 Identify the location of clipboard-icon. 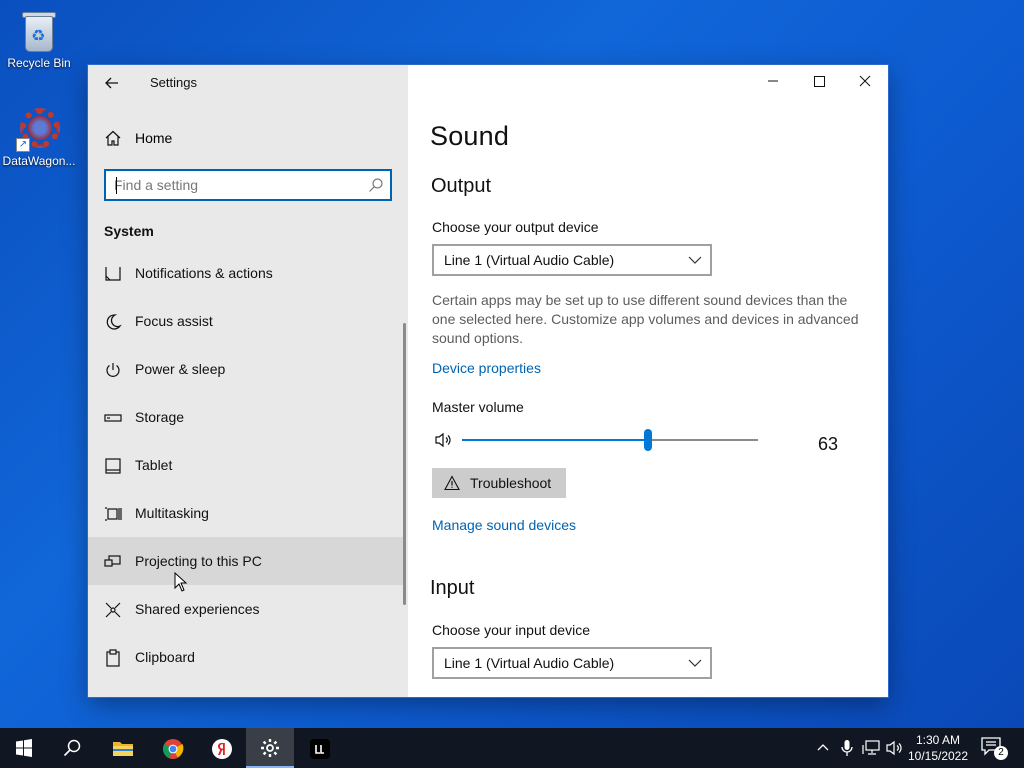
(113, 658).